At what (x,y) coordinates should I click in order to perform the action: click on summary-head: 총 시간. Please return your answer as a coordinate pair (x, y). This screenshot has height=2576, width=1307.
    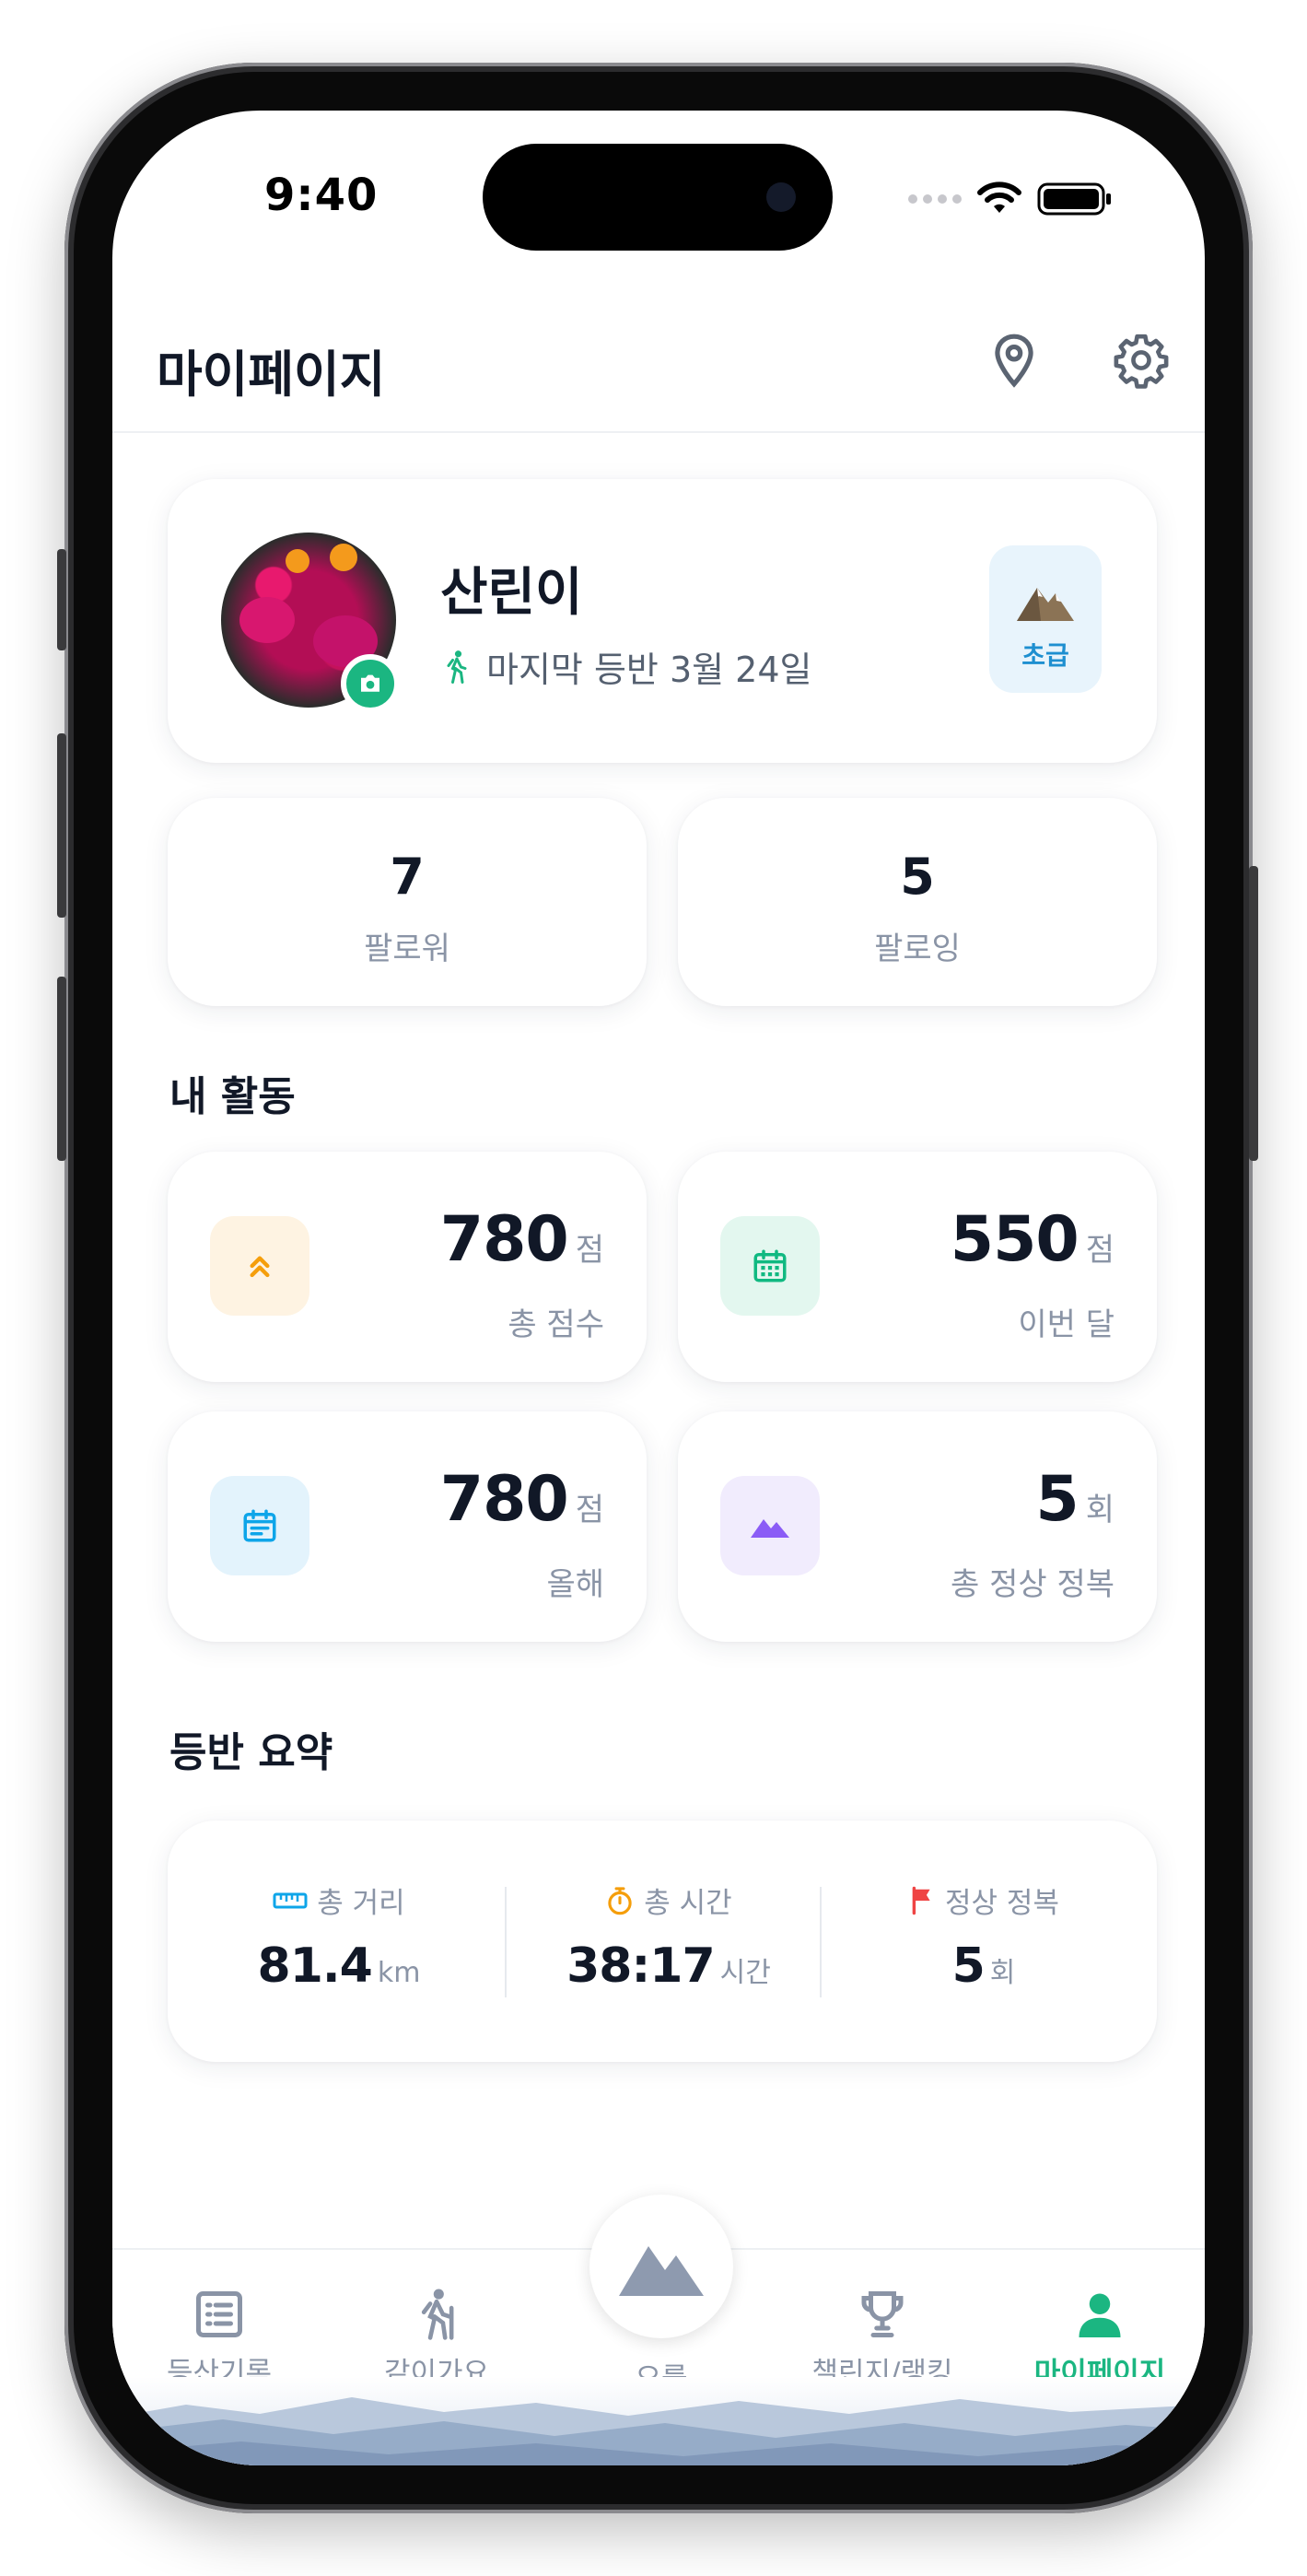
    Looking at the image, I should click on (669, 1900).